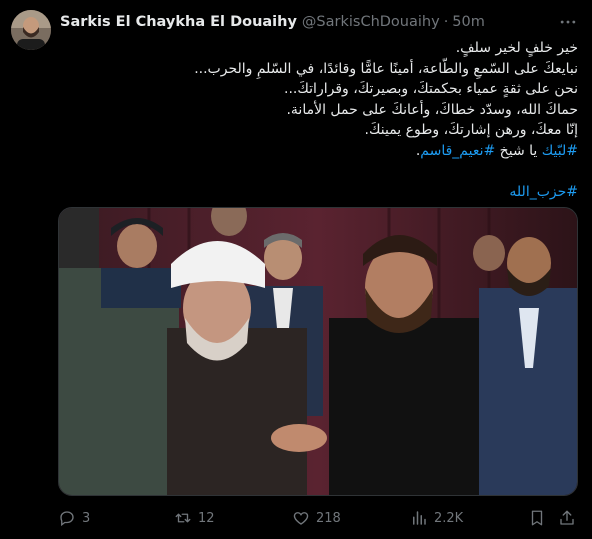 The width and height of the screenshot is (592, 539). What do you see at coordinates (301, 518) in the screenshot?
I see `like-icon` at bounding box center [301, 518].